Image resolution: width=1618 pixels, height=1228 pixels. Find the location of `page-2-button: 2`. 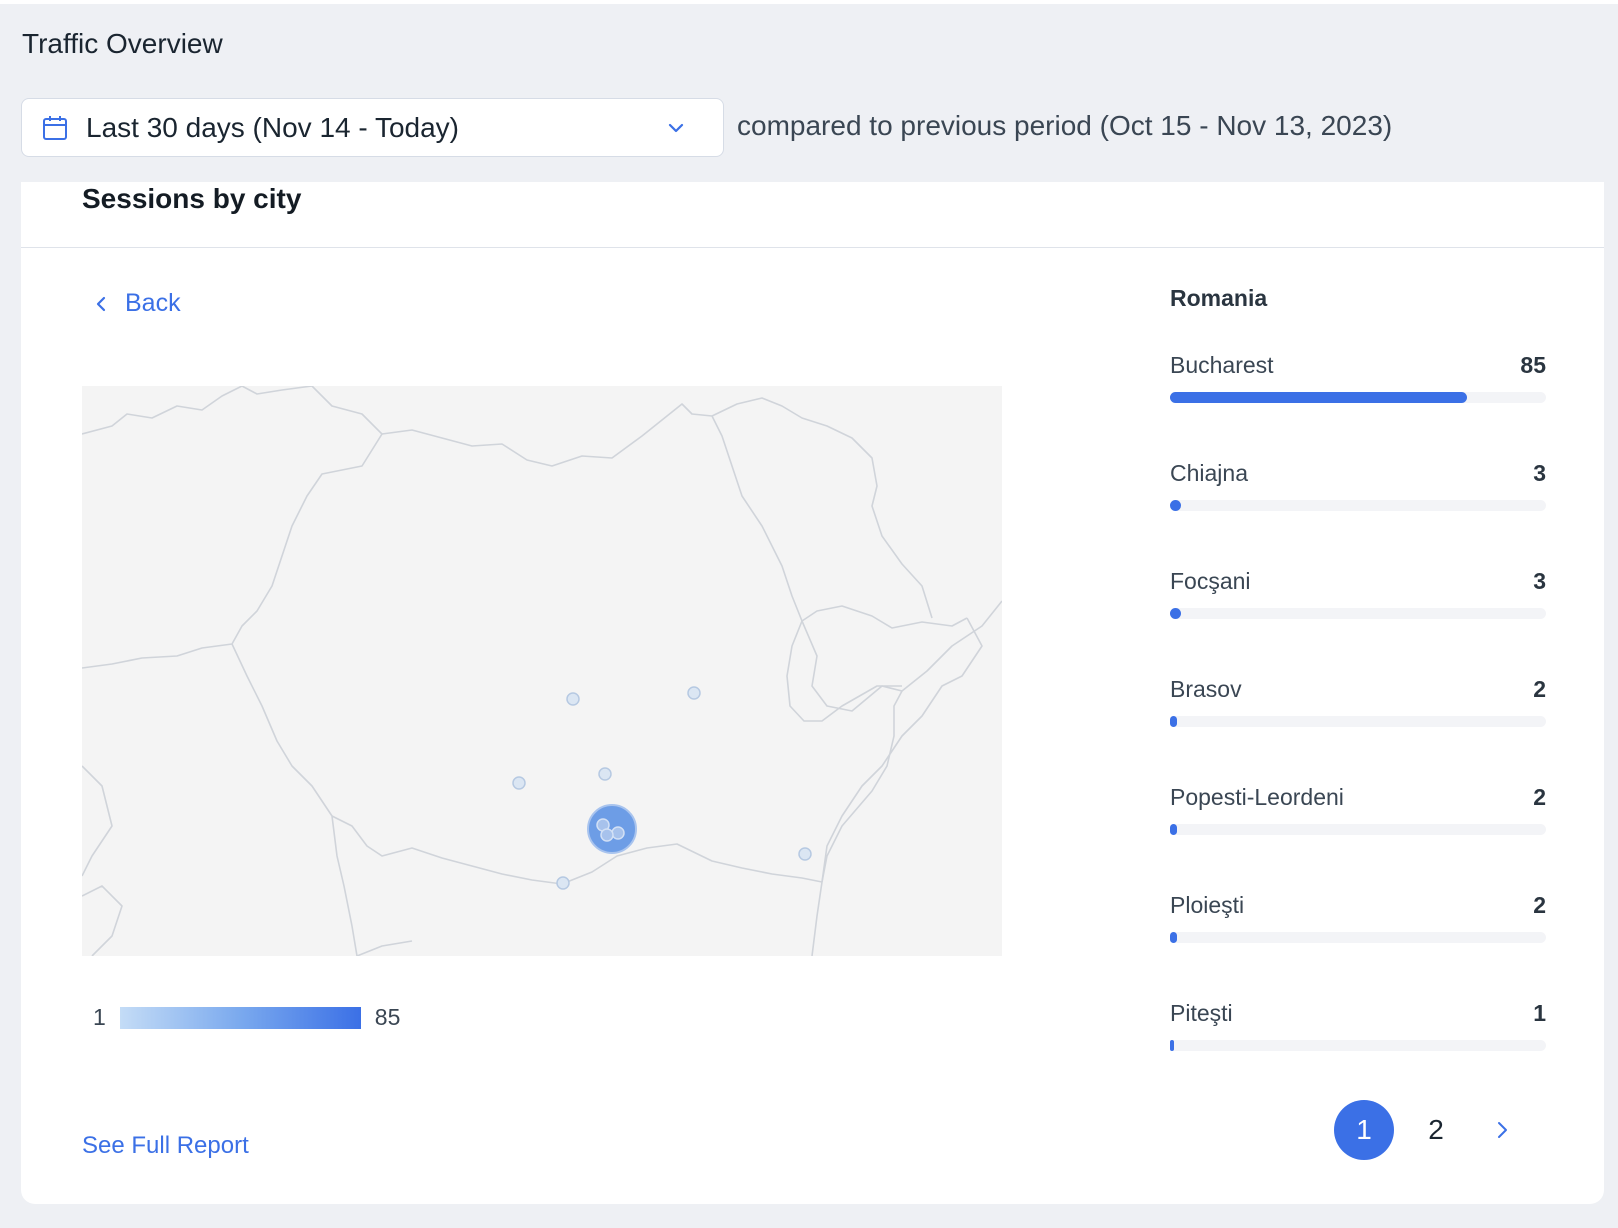

page-2-button: 2 is located at coordinates (1436, 1130).